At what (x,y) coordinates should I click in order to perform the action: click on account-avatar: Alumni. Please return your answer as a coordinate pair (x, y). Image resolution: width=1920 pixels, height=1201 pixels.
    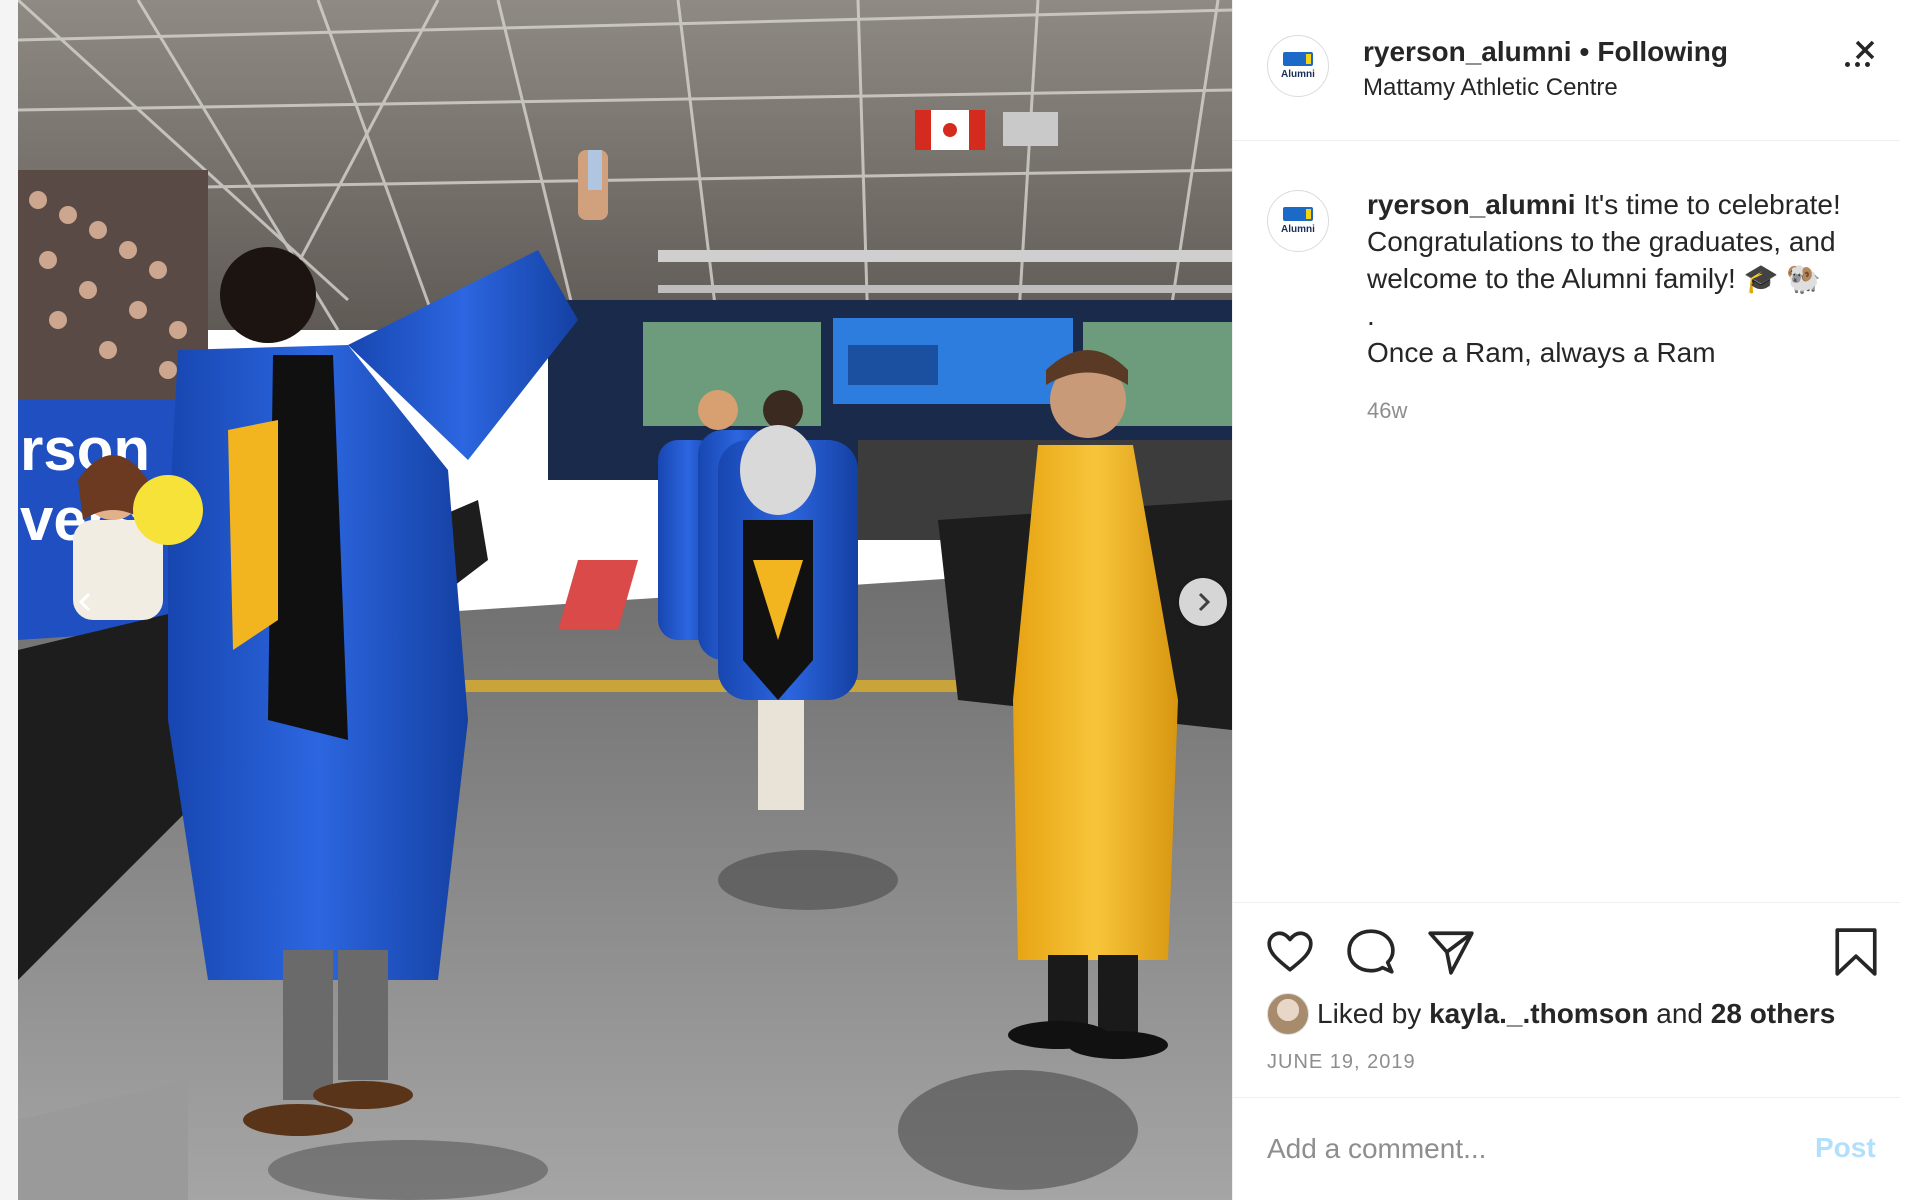
    Looking at the image, I should click on (1298, 66).